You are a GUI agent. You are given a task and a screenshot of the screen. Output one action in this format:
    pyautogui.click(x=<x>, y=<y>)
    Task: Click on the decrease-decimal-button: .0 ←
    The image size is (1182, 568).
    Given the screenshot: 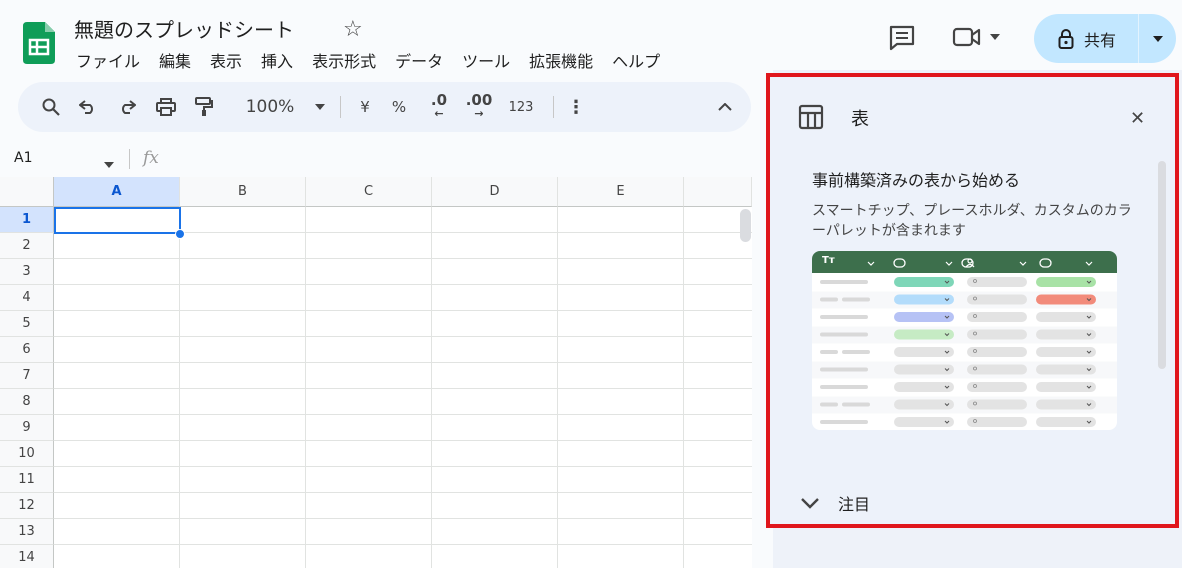 What is the action you would take?
    pyautogui.click(x=439, y=107)
    